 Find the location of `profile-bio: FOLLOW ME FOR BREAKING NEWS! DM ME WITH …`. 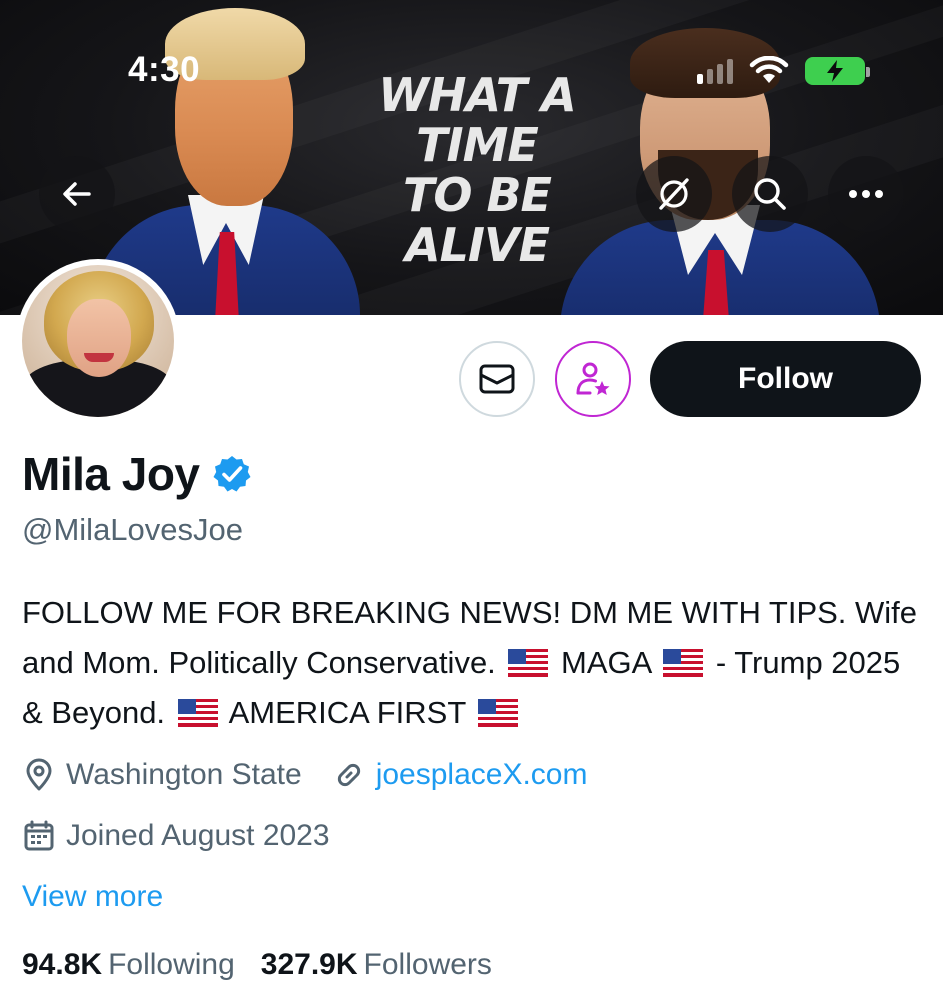

profile-bio: FOLLOW ME FOR BREAKING NEWS! DM ME WITH … is located at coordinates (474, 663).